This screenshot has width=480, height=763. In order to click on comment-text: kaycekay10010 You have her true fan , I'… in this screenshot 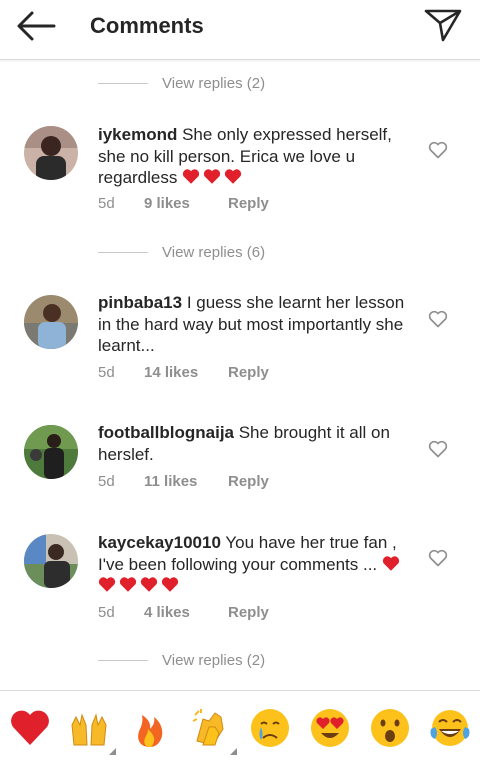, I will do `click(258, 564)`.